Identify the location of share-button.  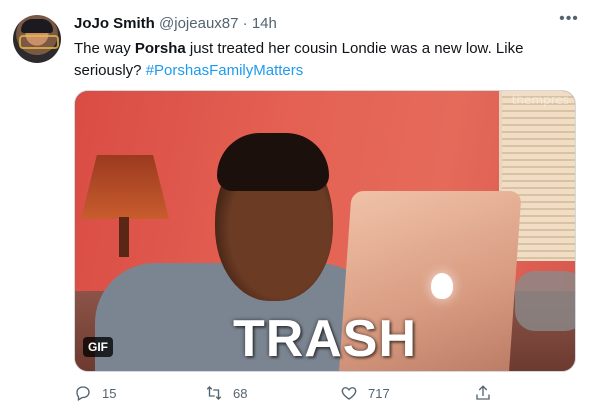
(483, 393).